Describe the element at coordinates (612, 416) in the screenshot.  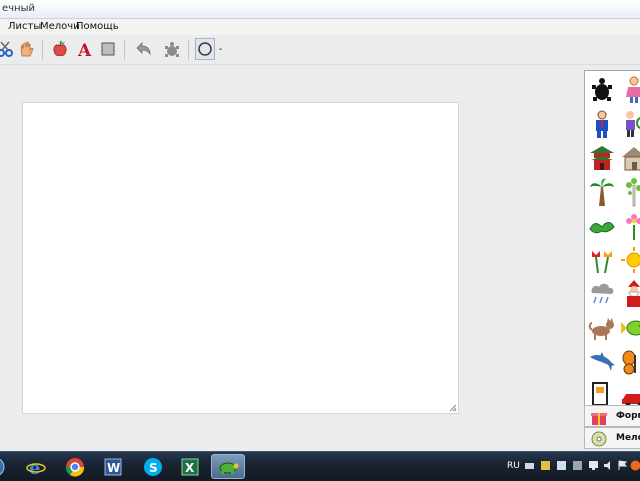
I see `palette-tab-shapes: Форм` at that location.